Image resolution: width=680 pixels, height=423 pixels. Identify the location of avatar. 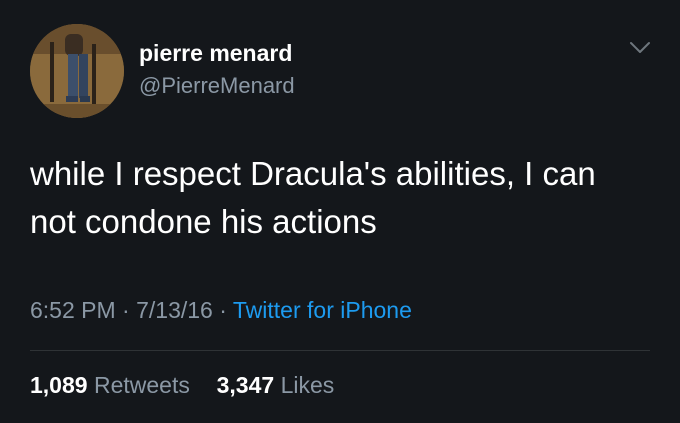
(77, 71).